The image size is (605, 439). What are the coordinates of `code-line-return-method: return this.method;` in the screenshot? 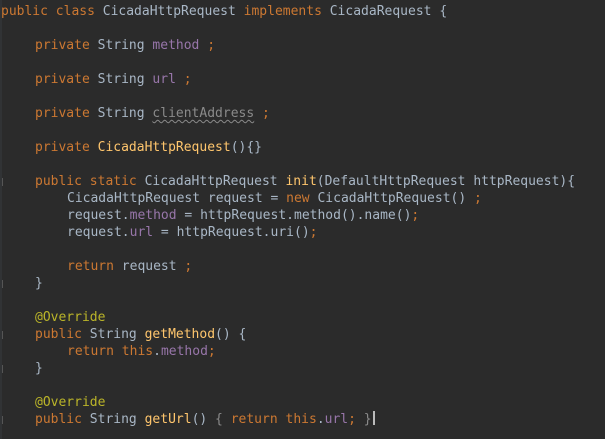 It's located at (141, 351).